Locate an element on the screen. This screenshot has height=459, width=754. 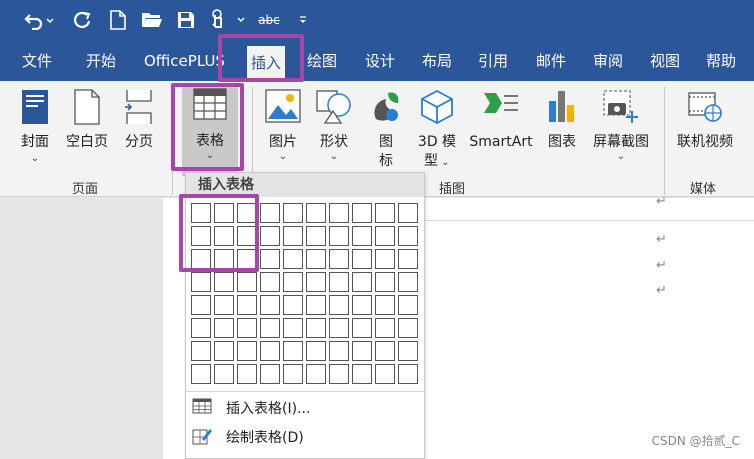
tab-references: 引用 is located at coordinates (493, 61).